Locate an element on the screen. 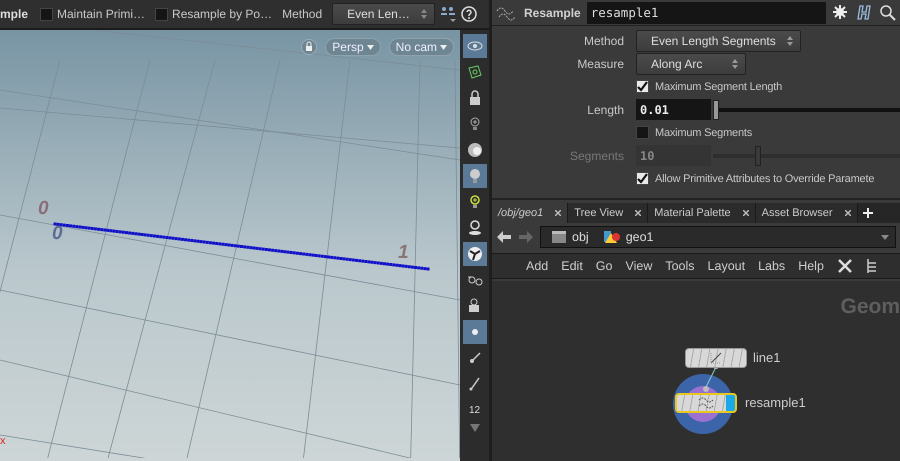  checkbox-label: Maximum Segments is located at coordinates (703, 132).